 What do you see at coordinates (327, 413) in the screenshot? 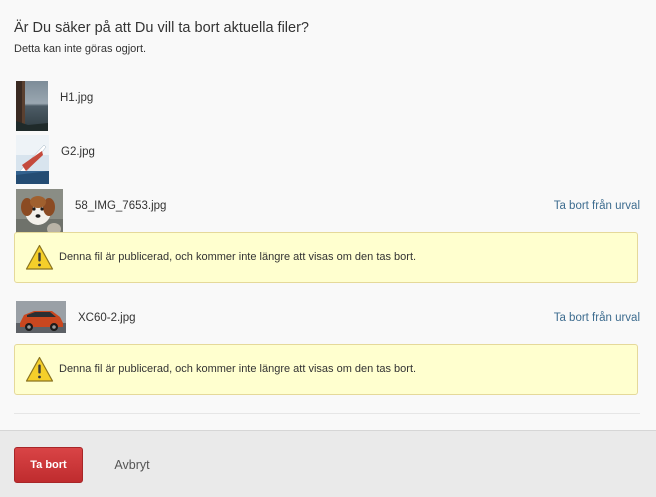
I see `divider` at bounding box center [327, 413].